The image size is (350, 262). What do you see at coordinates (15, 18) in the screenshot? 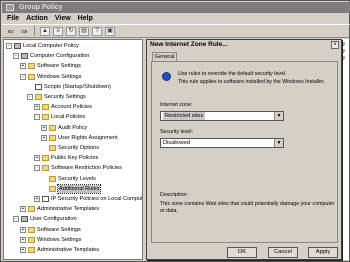
I see `menu-file: File` at bounding box center [15, 18].